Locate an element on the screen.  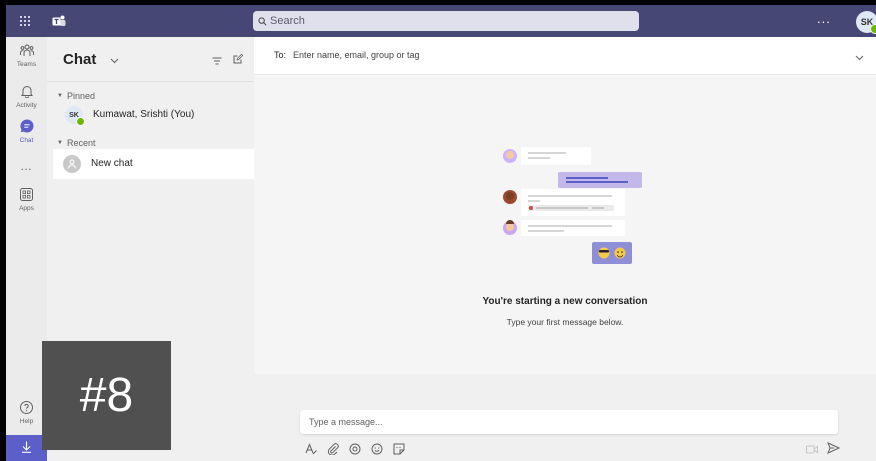
chat-name: Kumawat, Srishti (You) is located at coordinates (144, 114).